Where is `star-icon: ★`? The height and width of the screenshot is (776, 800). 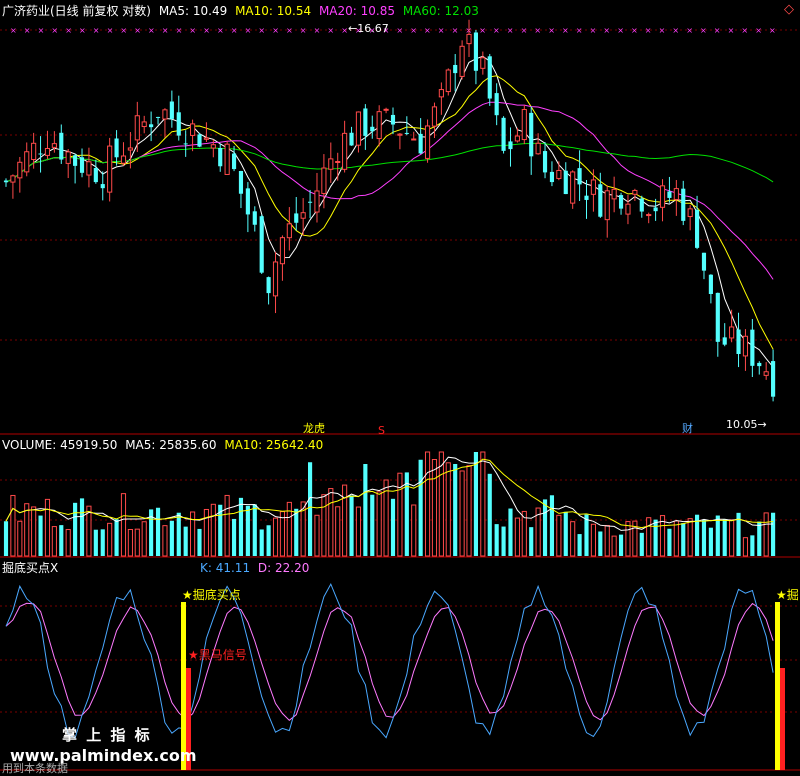 star-icon: ★ is located at coordinates (187, 595).